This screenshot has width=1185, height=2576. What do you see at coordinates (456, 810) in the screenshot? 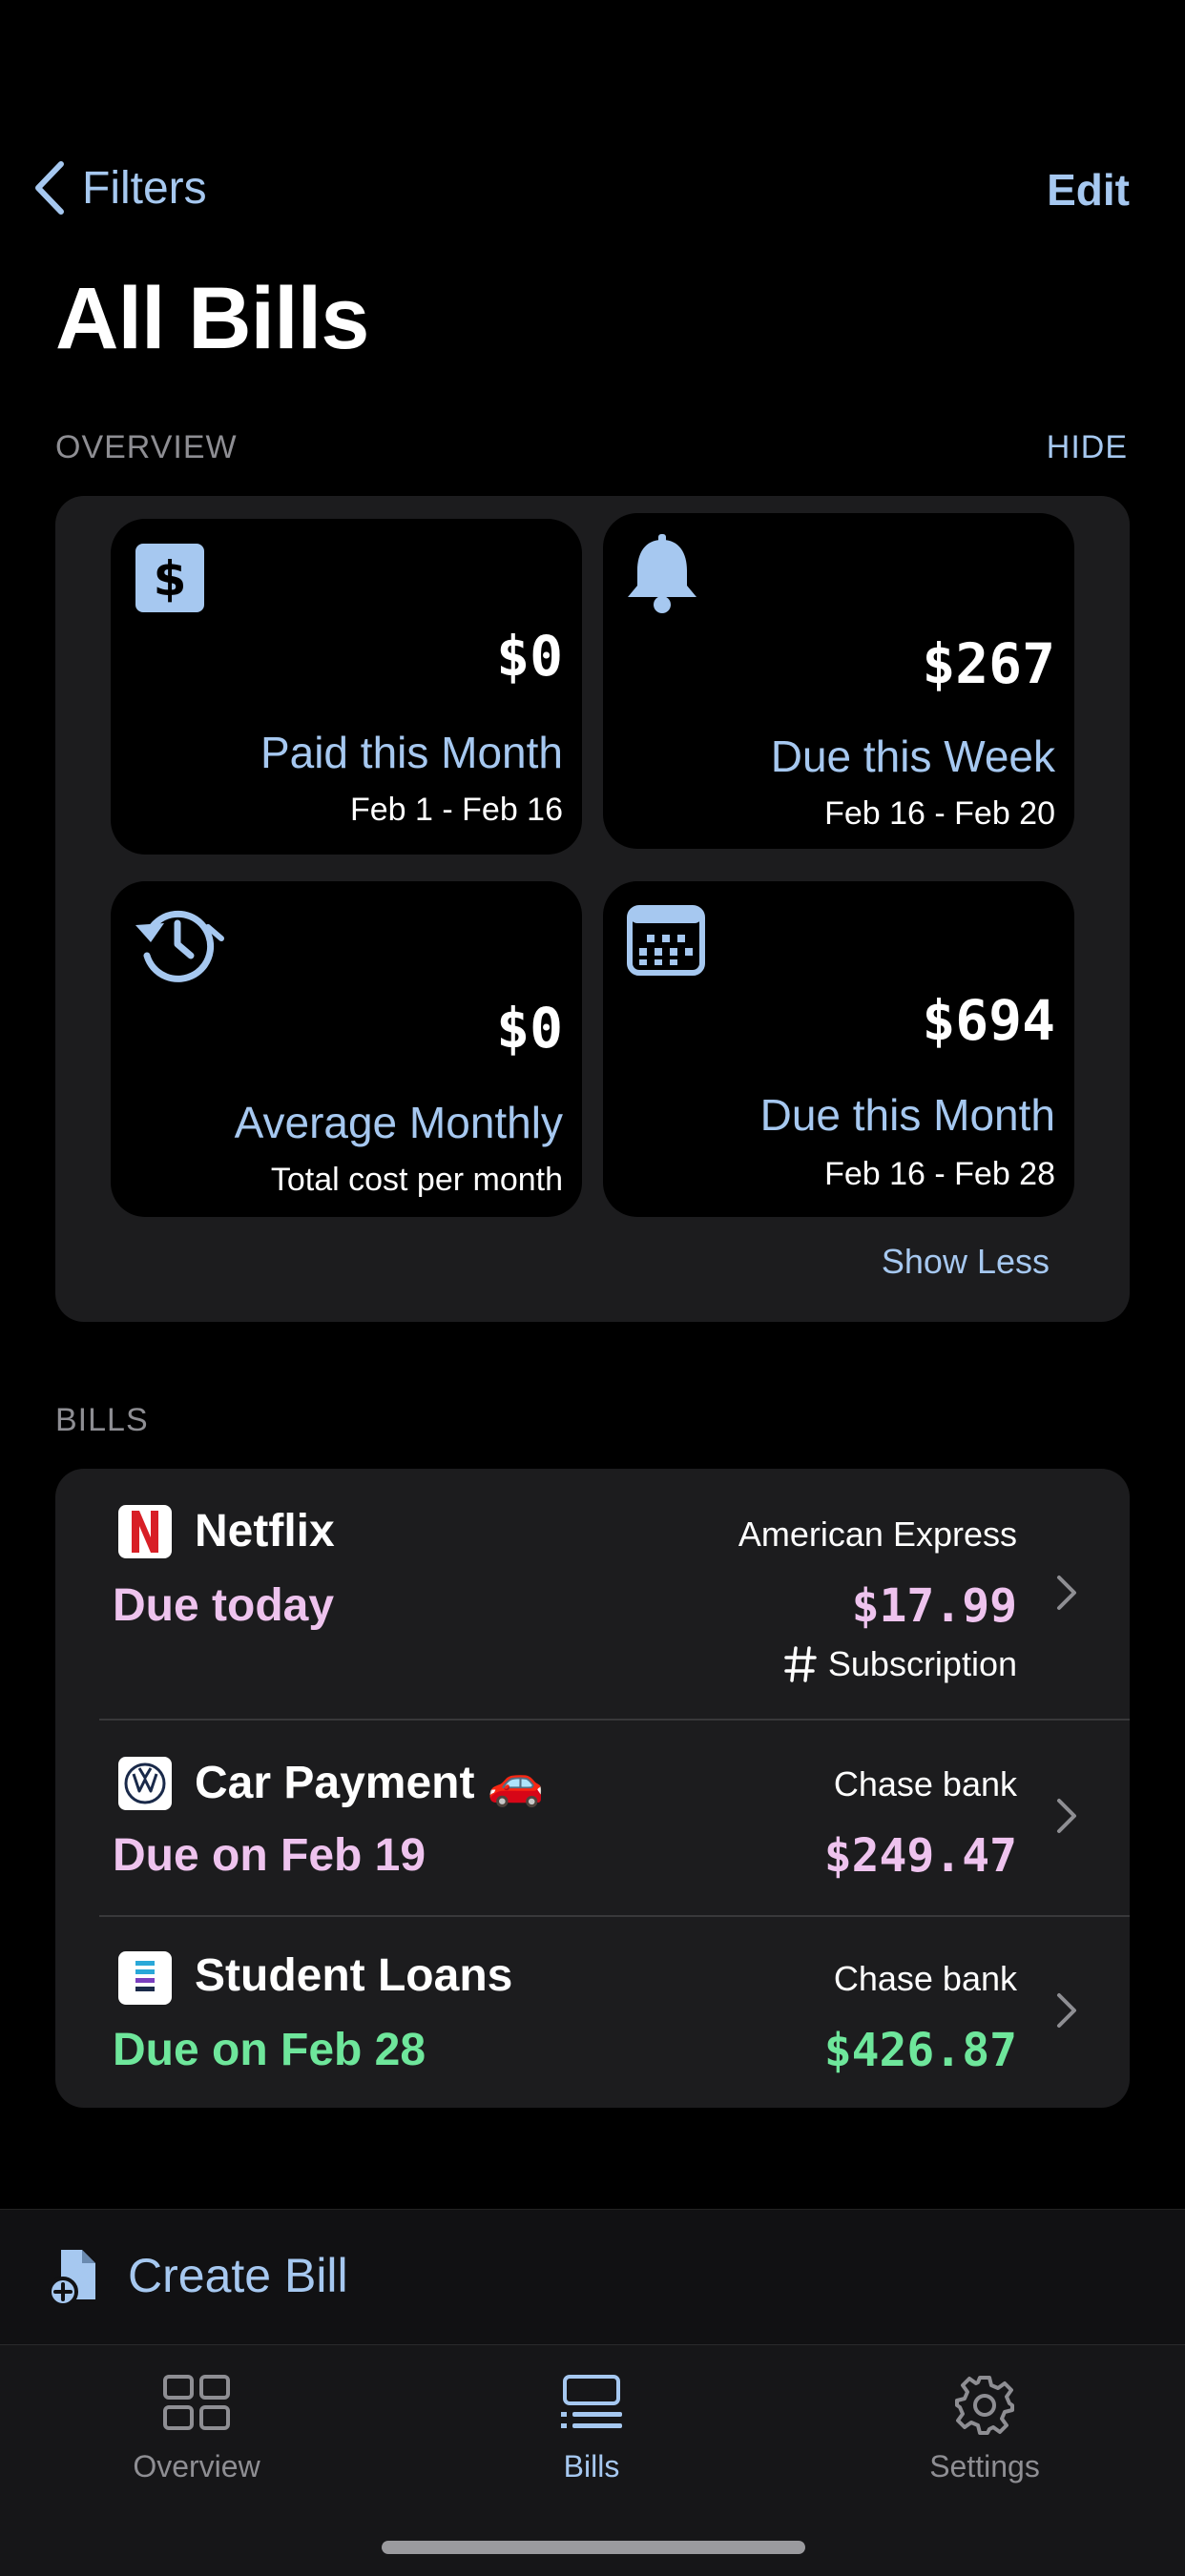
I see `paid-date-range: Feb 1 - Feb 16` at bounding box center [456, 810].